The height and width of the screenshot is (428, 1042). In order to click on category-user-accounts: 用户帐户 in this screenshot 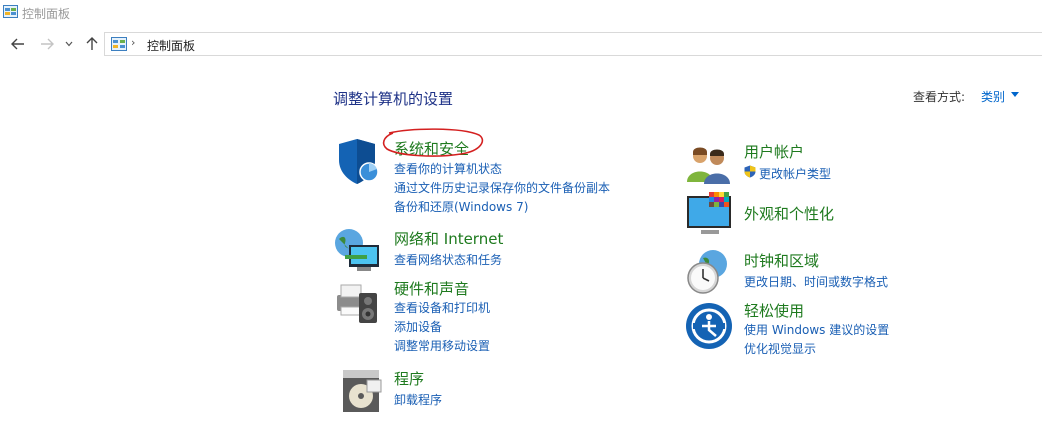, I will do `click(774, 151)`.